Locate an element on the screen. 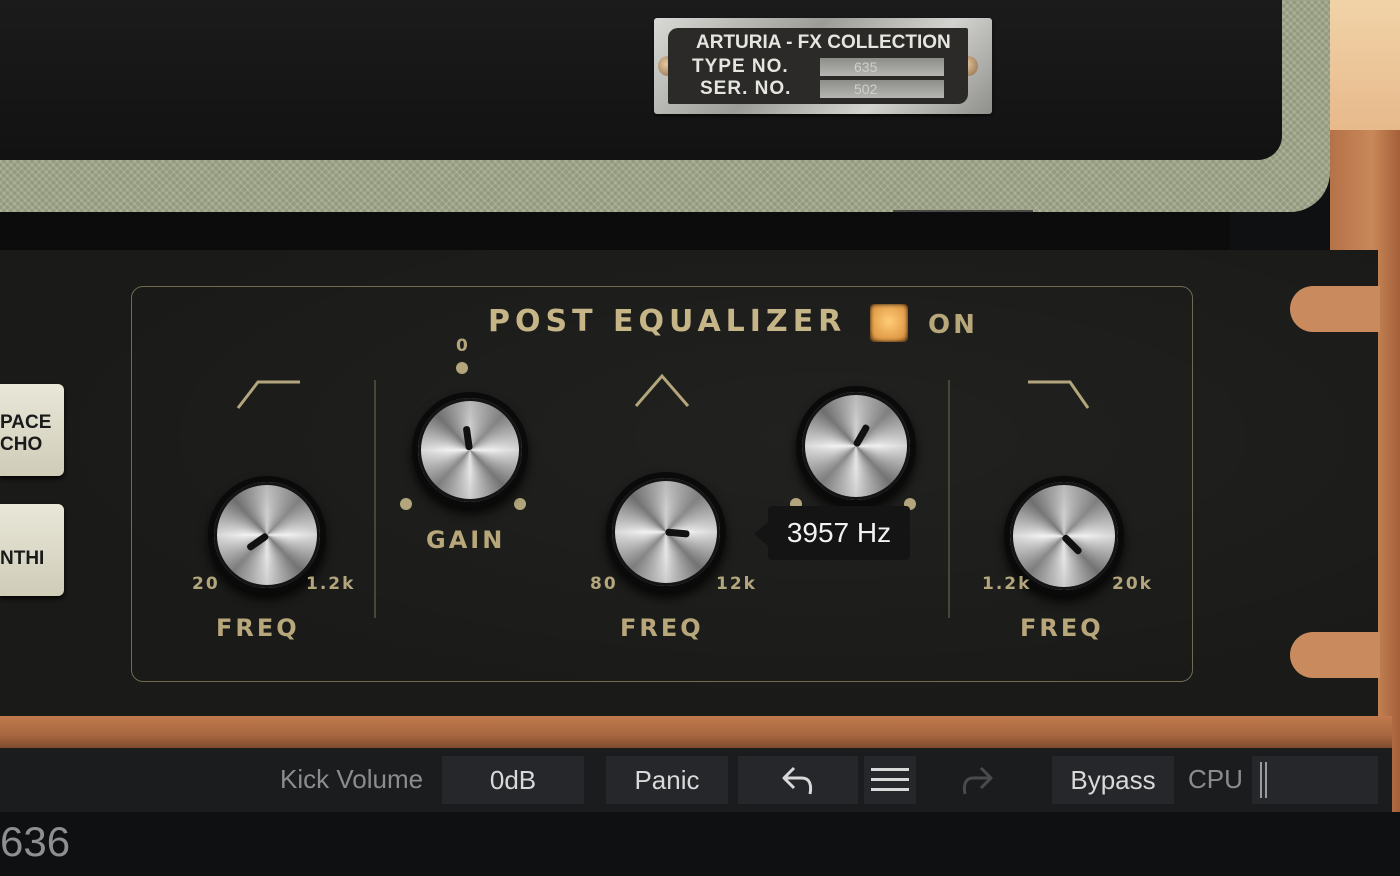 Image resolution: width=1400 pixels, height=876 pixels. menu-icon is located at coordinates (890, 779).